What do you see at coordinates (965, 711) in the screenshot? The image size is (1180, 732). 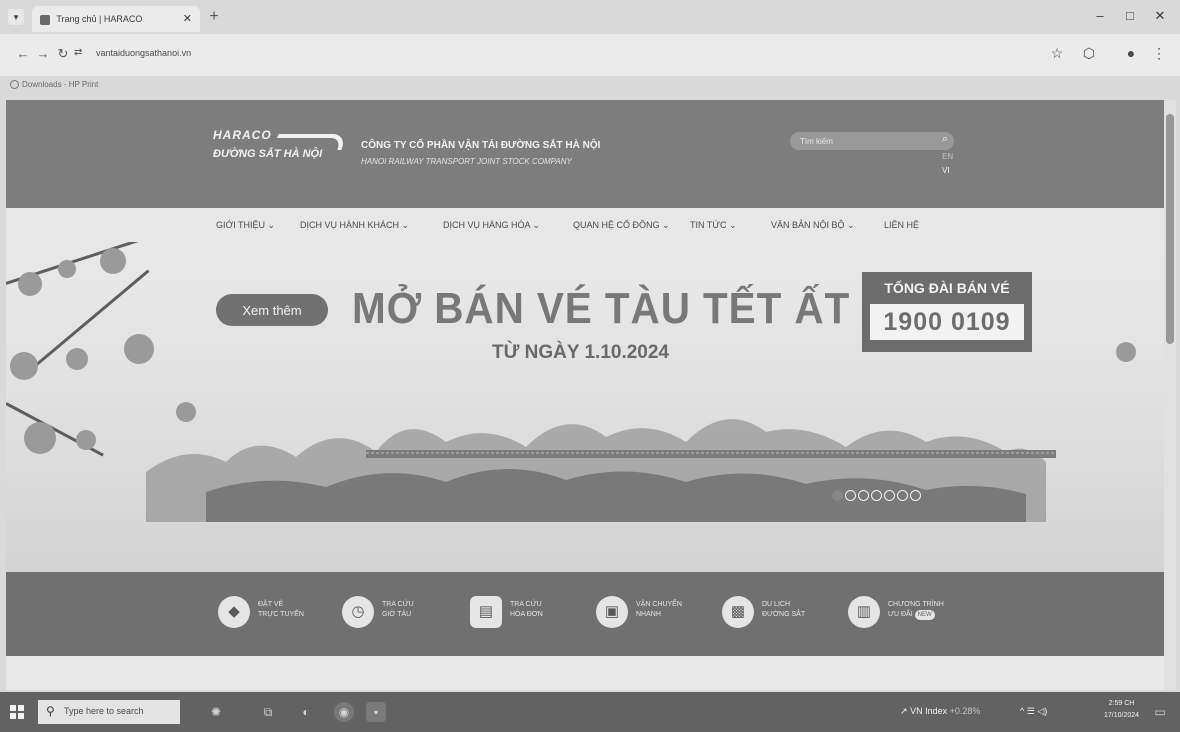 I see `vn-index-change: +0.28%` at bounding box center [965, 711].